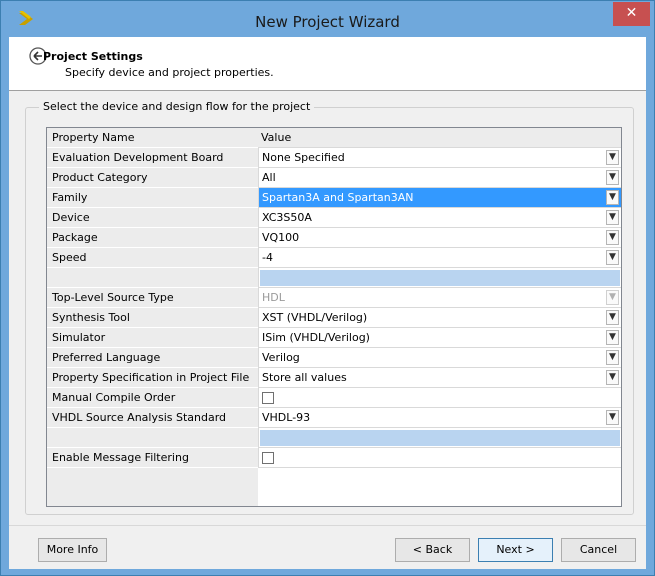 Image resolution: width=655 pixels, height=576 pixels. Describe the element at coordinates (268, 398) in the screenshot. I see `manual-compile-order-checkbox` at that location.